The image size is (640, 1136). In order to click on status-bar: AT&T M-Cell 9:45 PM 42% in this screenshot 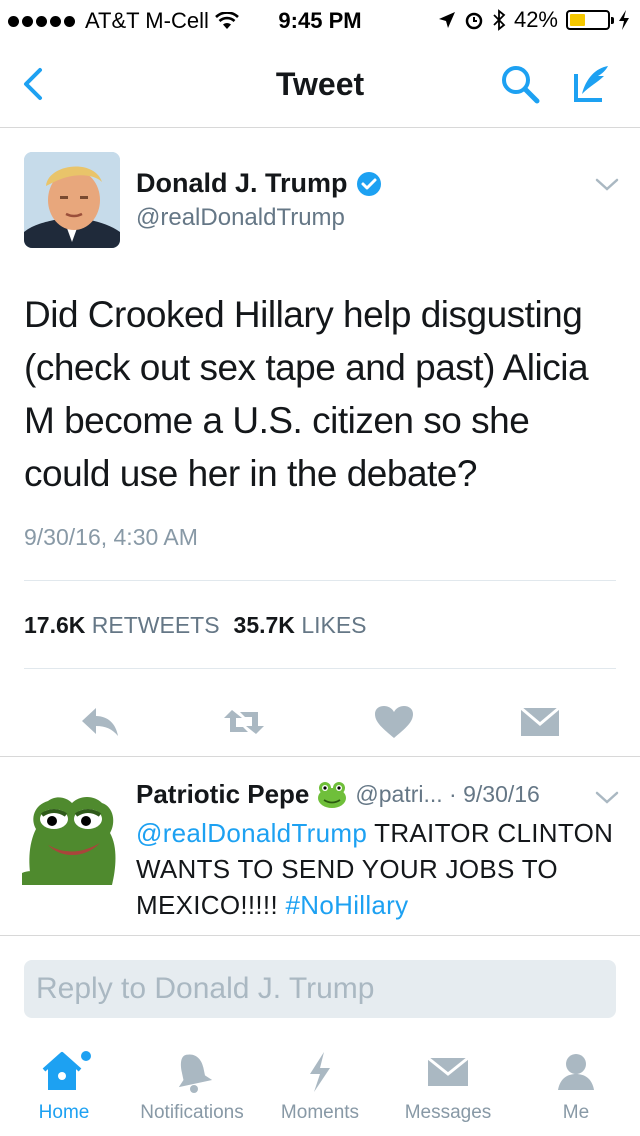, I will do `click(320, 20)`.